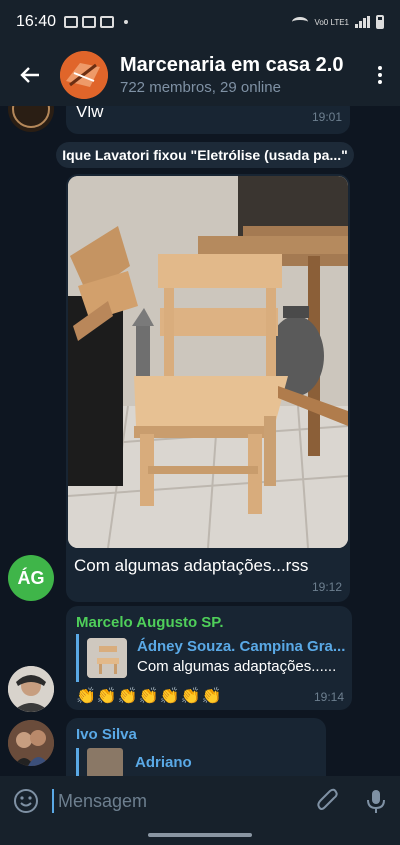 This screenshot has width=400, height=845. Describe the element at coordinates (380, 75) in the screenshot. I see `more-options-button` at that location.